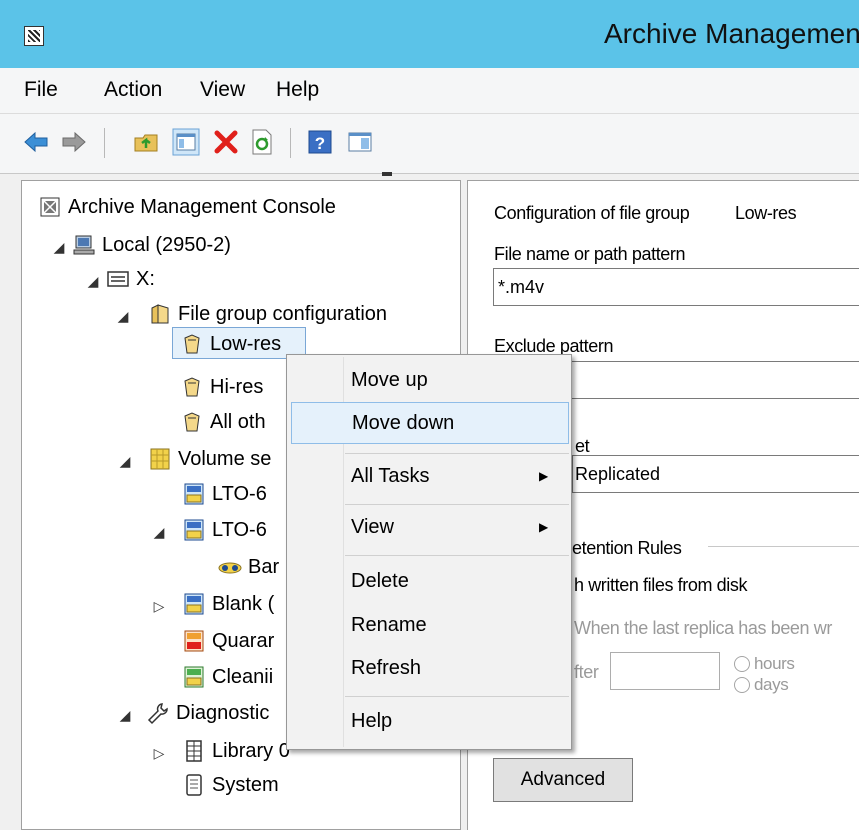 Image resolution: width=859 pixels, height=830 pixels. I want to click on retention-rules-label: etention Rules, so click(627, 548).